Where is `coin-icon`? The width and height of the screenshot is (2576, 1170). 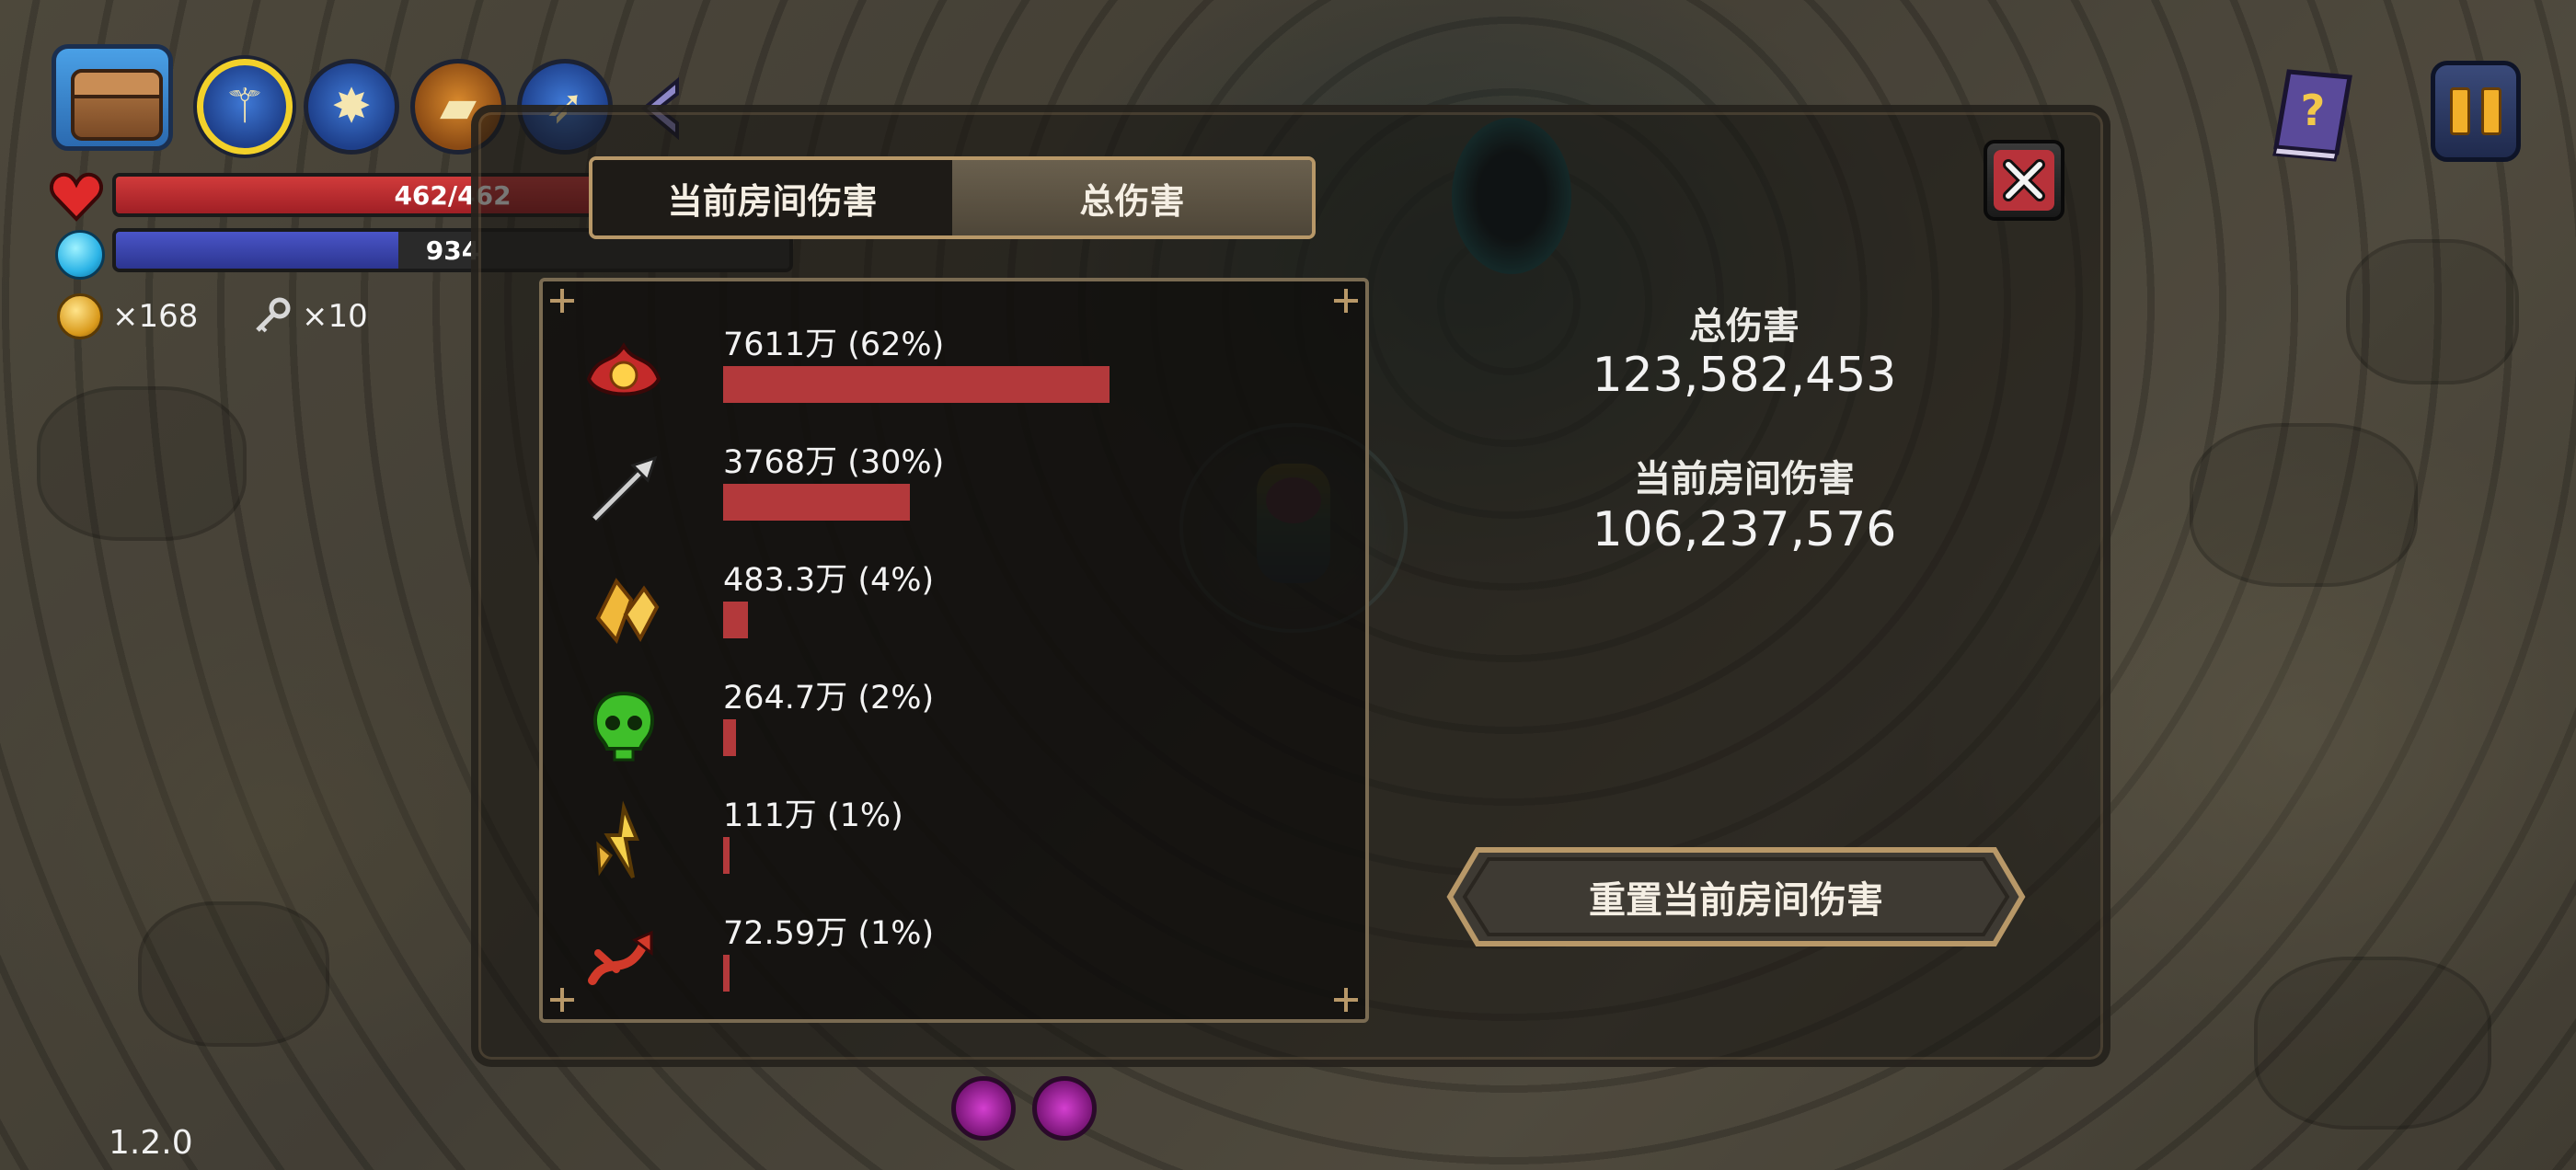
coin-icon is located at coordinates (80, 316).